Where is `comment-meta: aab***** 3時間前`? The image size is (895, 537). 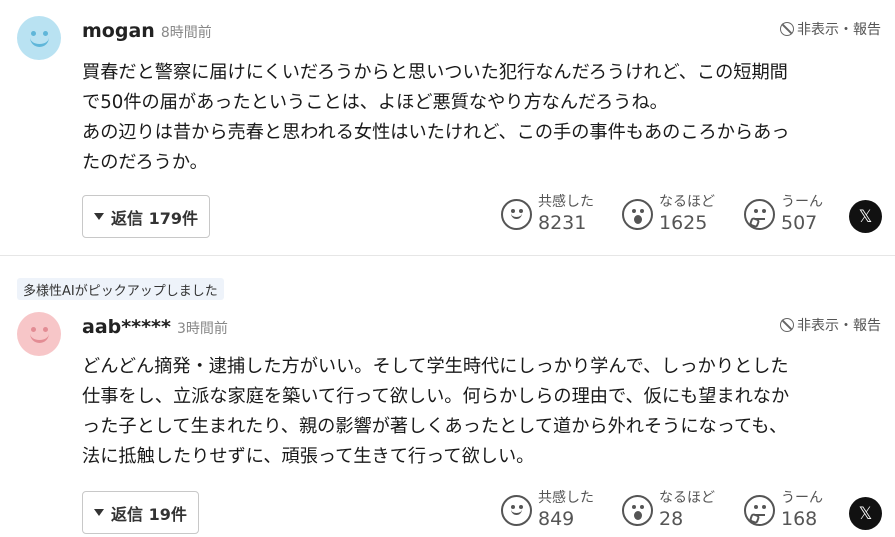 comment-meta: aab***** 3時間前 is located at coordinates (155, 327).